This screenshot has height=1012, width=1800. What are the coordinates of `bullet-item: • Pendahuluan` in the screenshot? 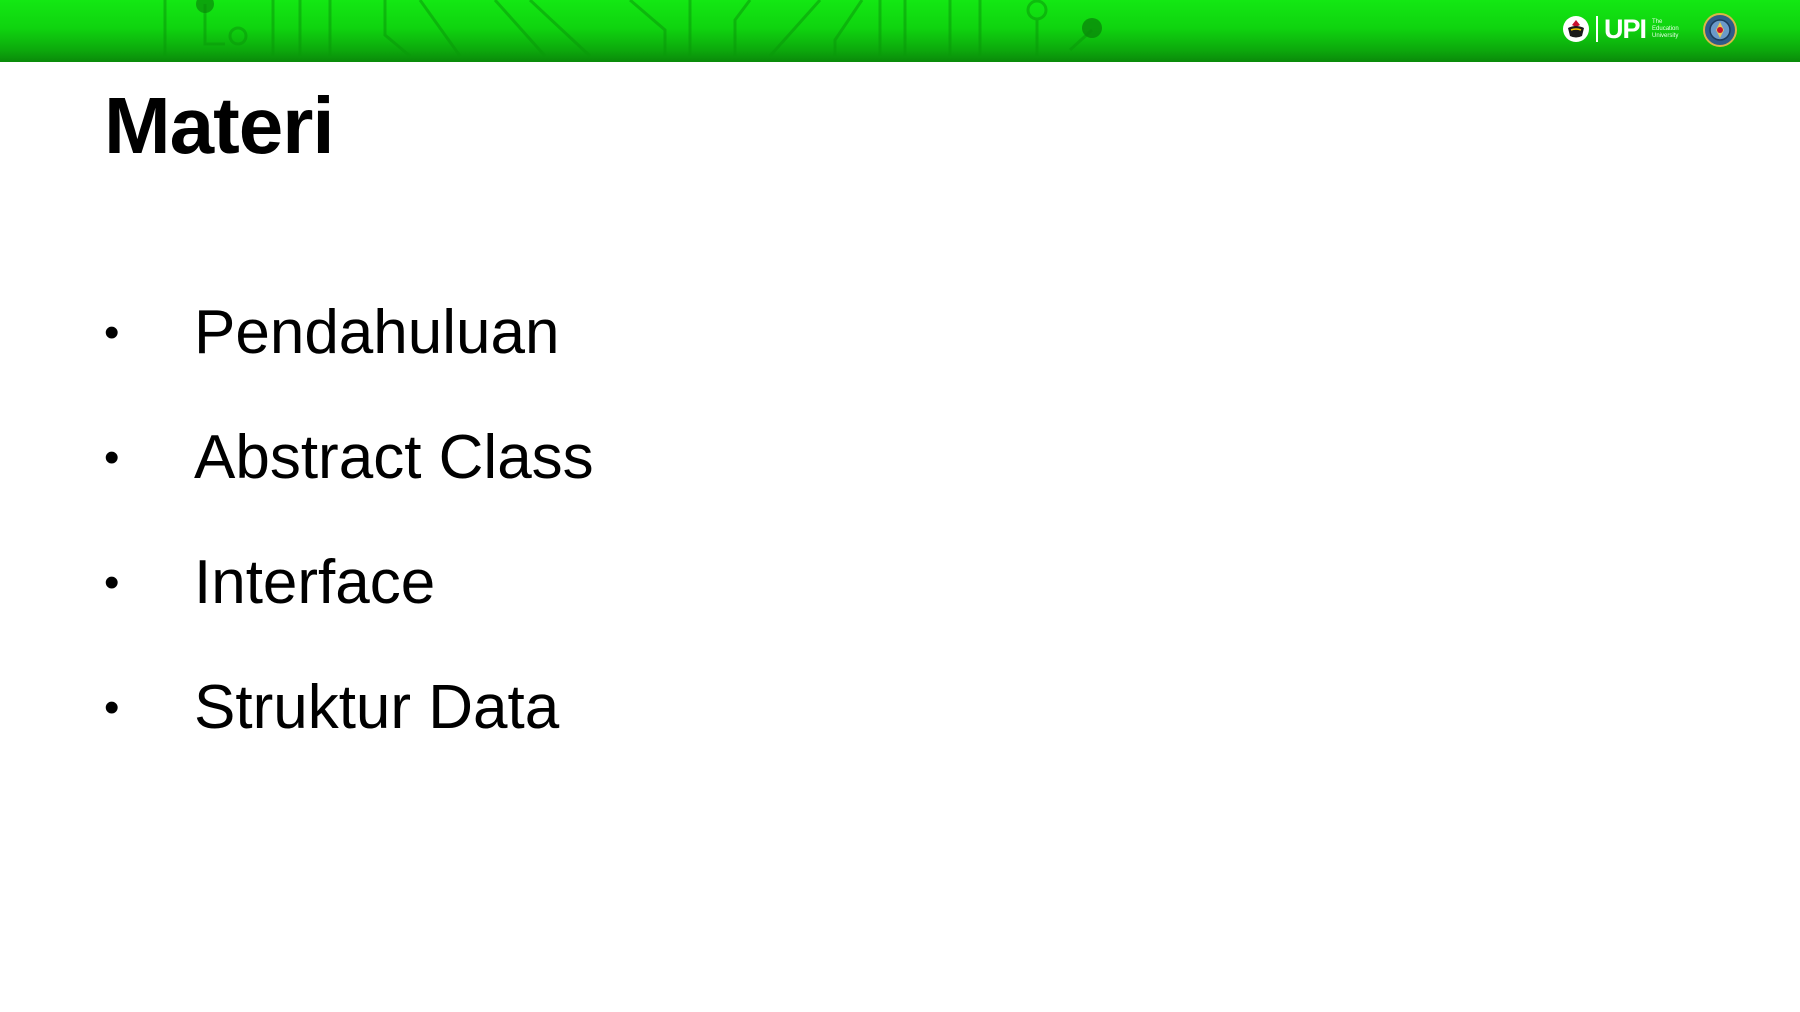 It's located at (349, 332).